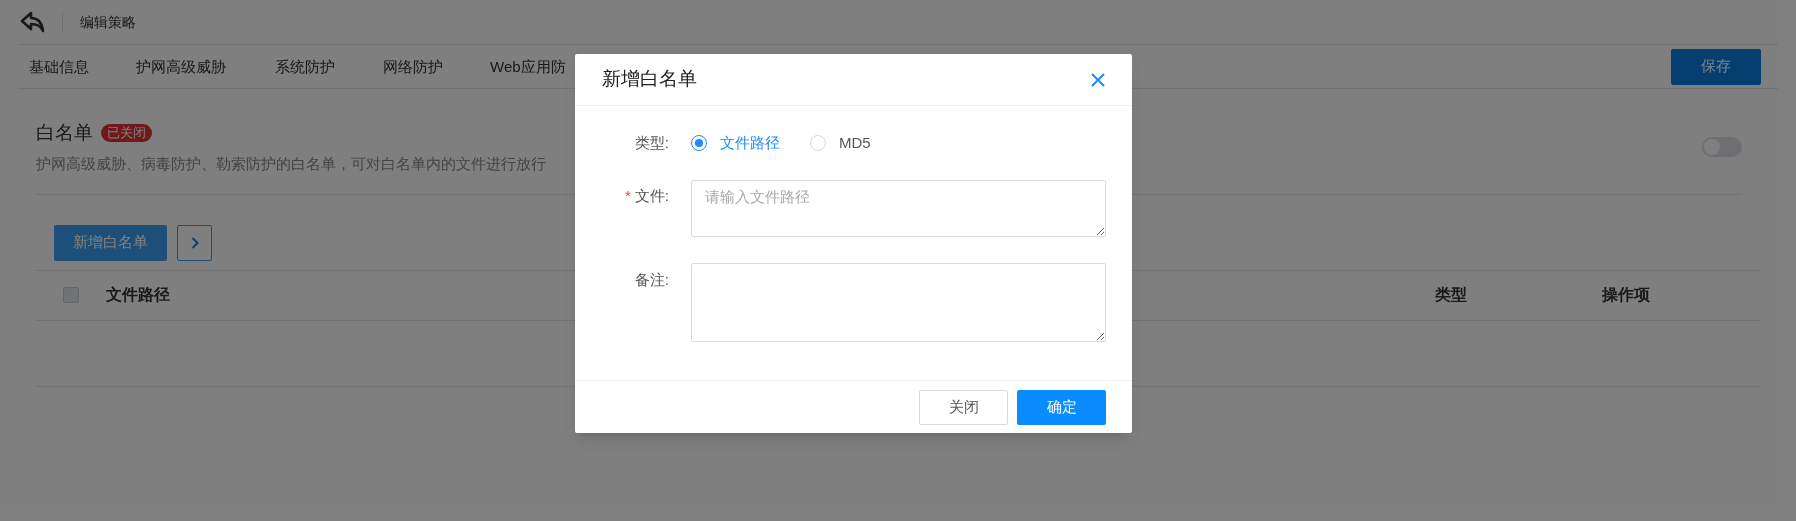  I want to click on expand-button, so click(194, 242).